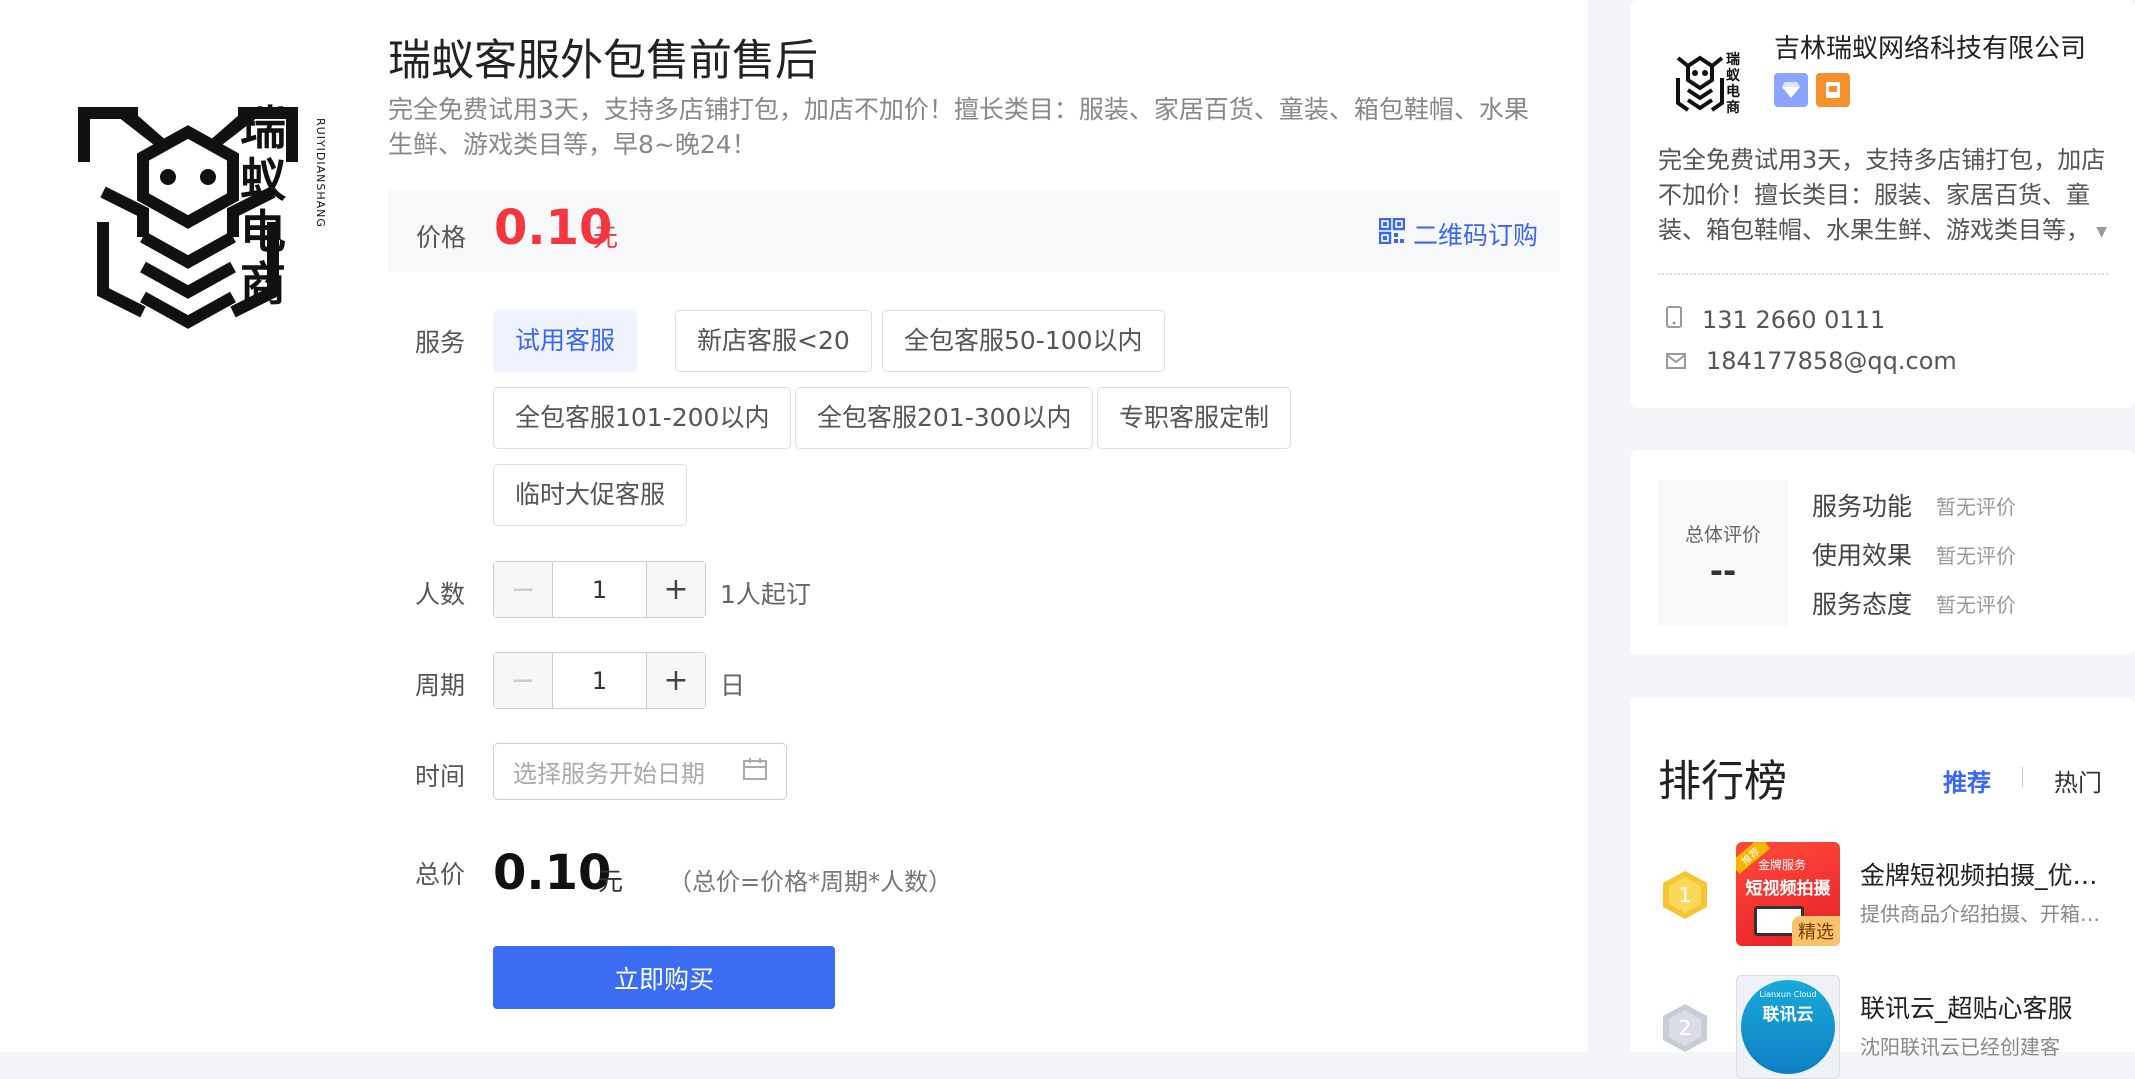  I want to click on product-logo: 瑞 蚁 电 商 RUIYIDIANSHANG, so click(189, 191).